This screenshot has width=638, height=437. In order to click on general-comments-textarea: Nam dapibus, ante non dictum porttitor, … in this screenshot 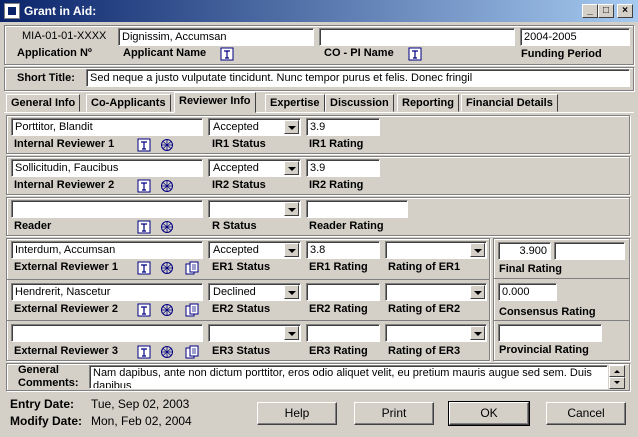, I will do `click(348, 377)`.